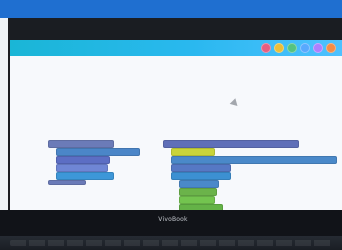  What do you see at coordinates (298, 48) in the screenshot?
I see `toolbar-icon-group` at bounding box center [298, 48].